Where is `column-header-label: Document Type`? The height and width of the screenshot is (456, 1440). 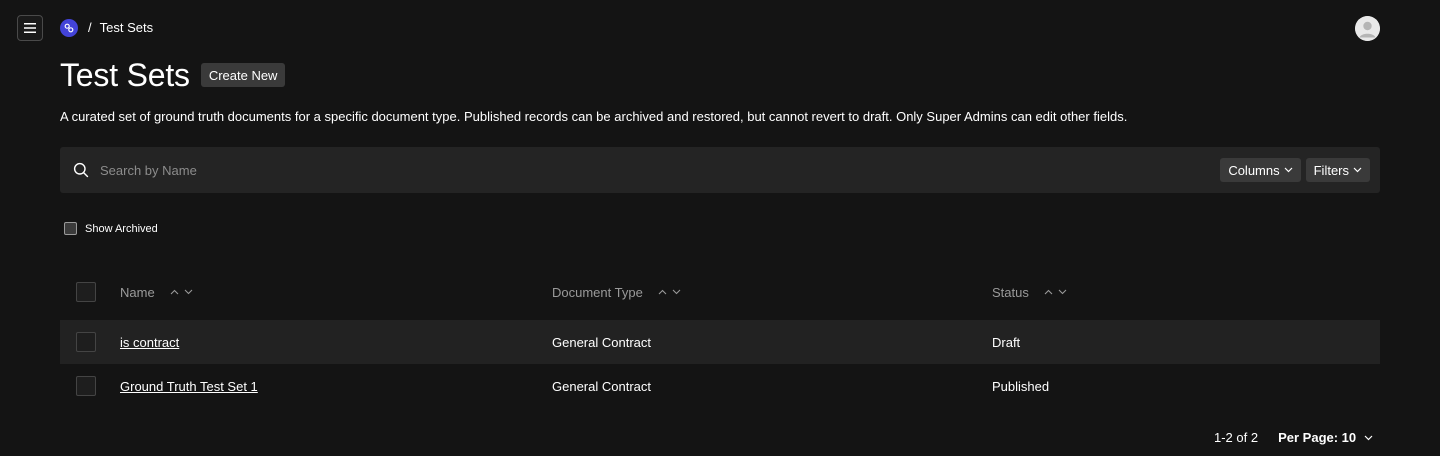
column-header-label: Document Type is located at coordinates (597, 292).